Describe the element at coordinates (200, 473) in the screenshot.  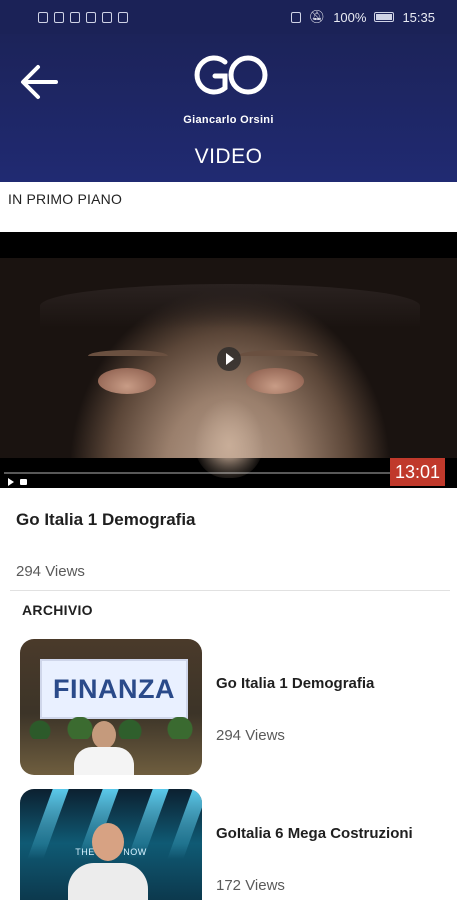
I see `video-progress-bar` at that location.